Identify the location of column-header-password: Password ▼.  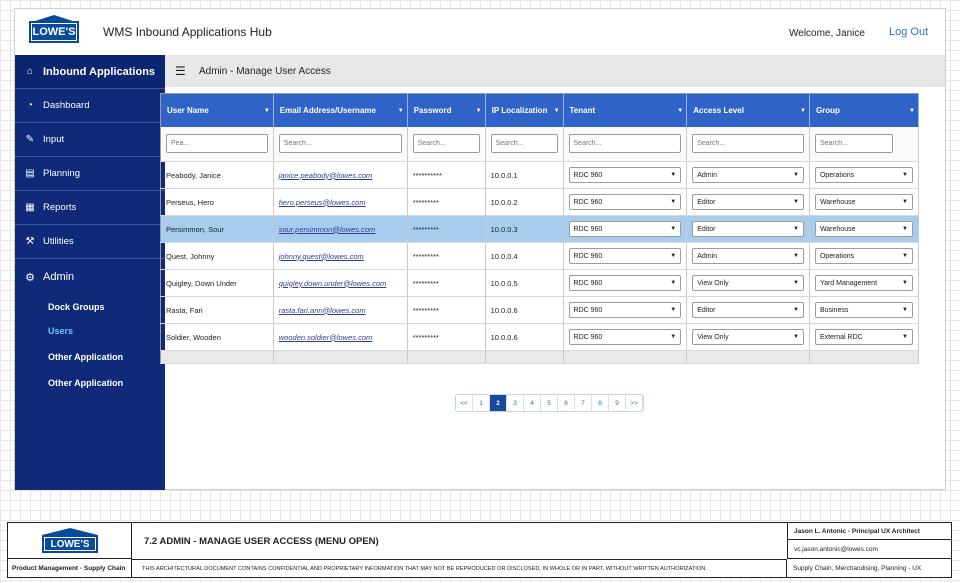
(446, 110).